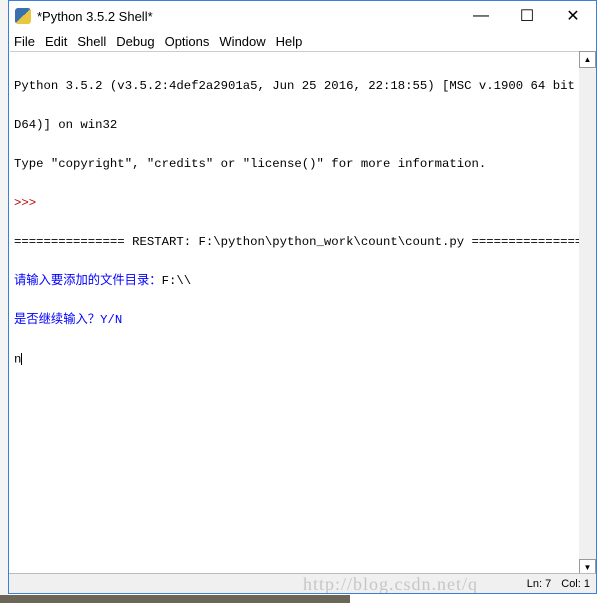 This screenshot has height=603, width=605. What do you see at coordinates (573, 16) in the screenshot?
I see `close-button: ✕` at bounding box center [573, 16].